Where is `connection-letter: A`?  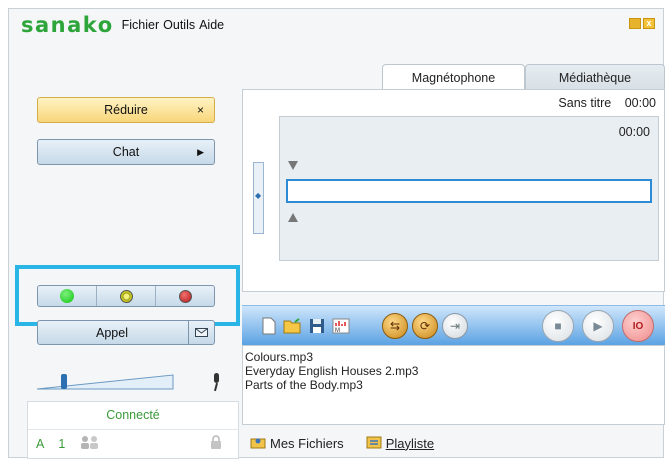
connection-letter: A is located at coordinates (40, 443).